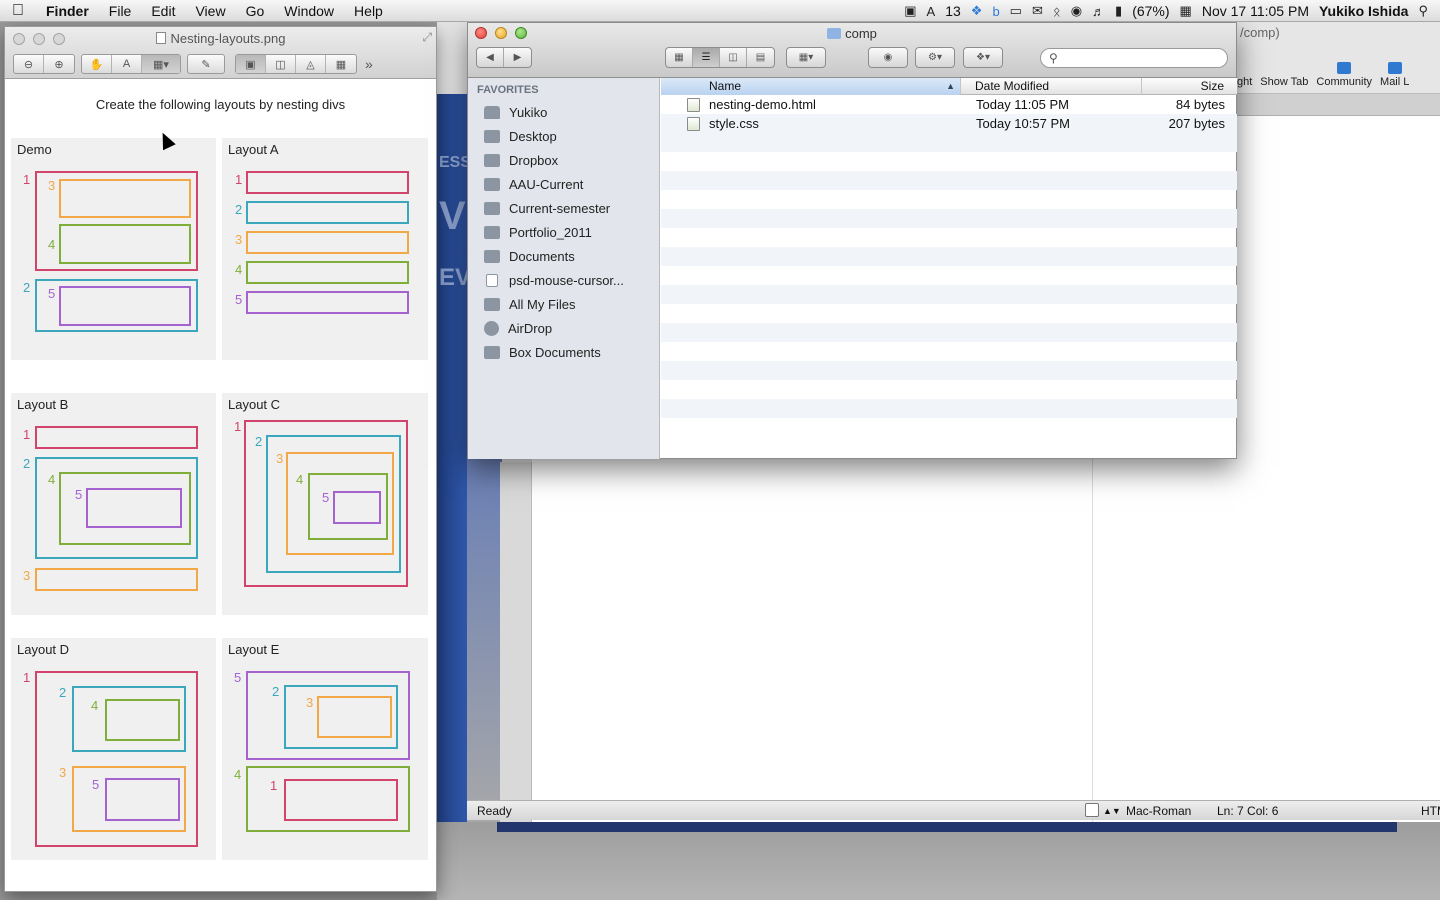 This screenshot has height=900, width=1440. I want to click on sort-ascending-icon: ▲, so click(950, 86).